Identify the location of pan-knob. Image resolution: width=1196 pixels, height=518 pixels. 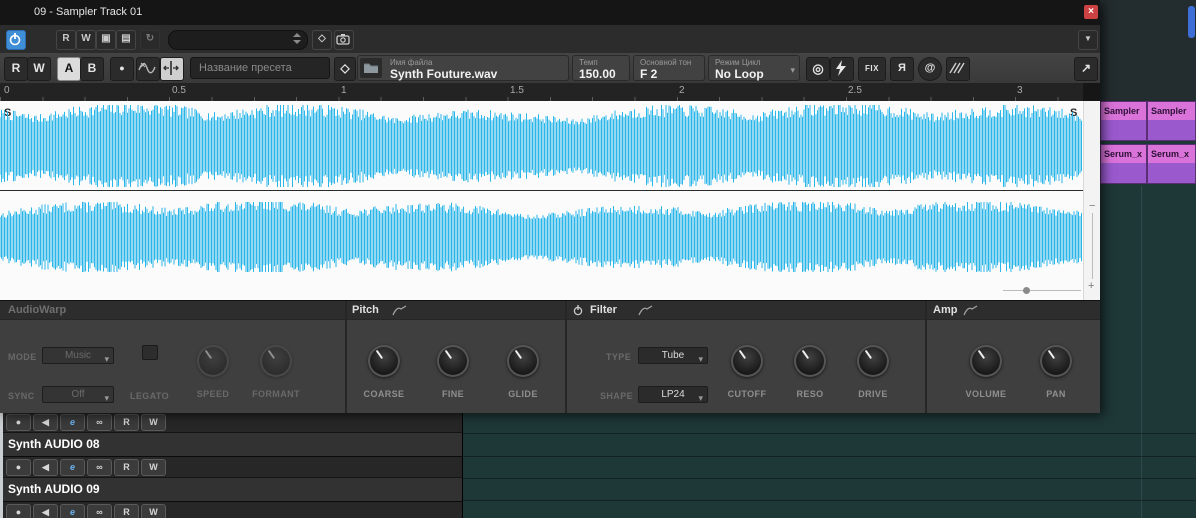
(1056, 361).